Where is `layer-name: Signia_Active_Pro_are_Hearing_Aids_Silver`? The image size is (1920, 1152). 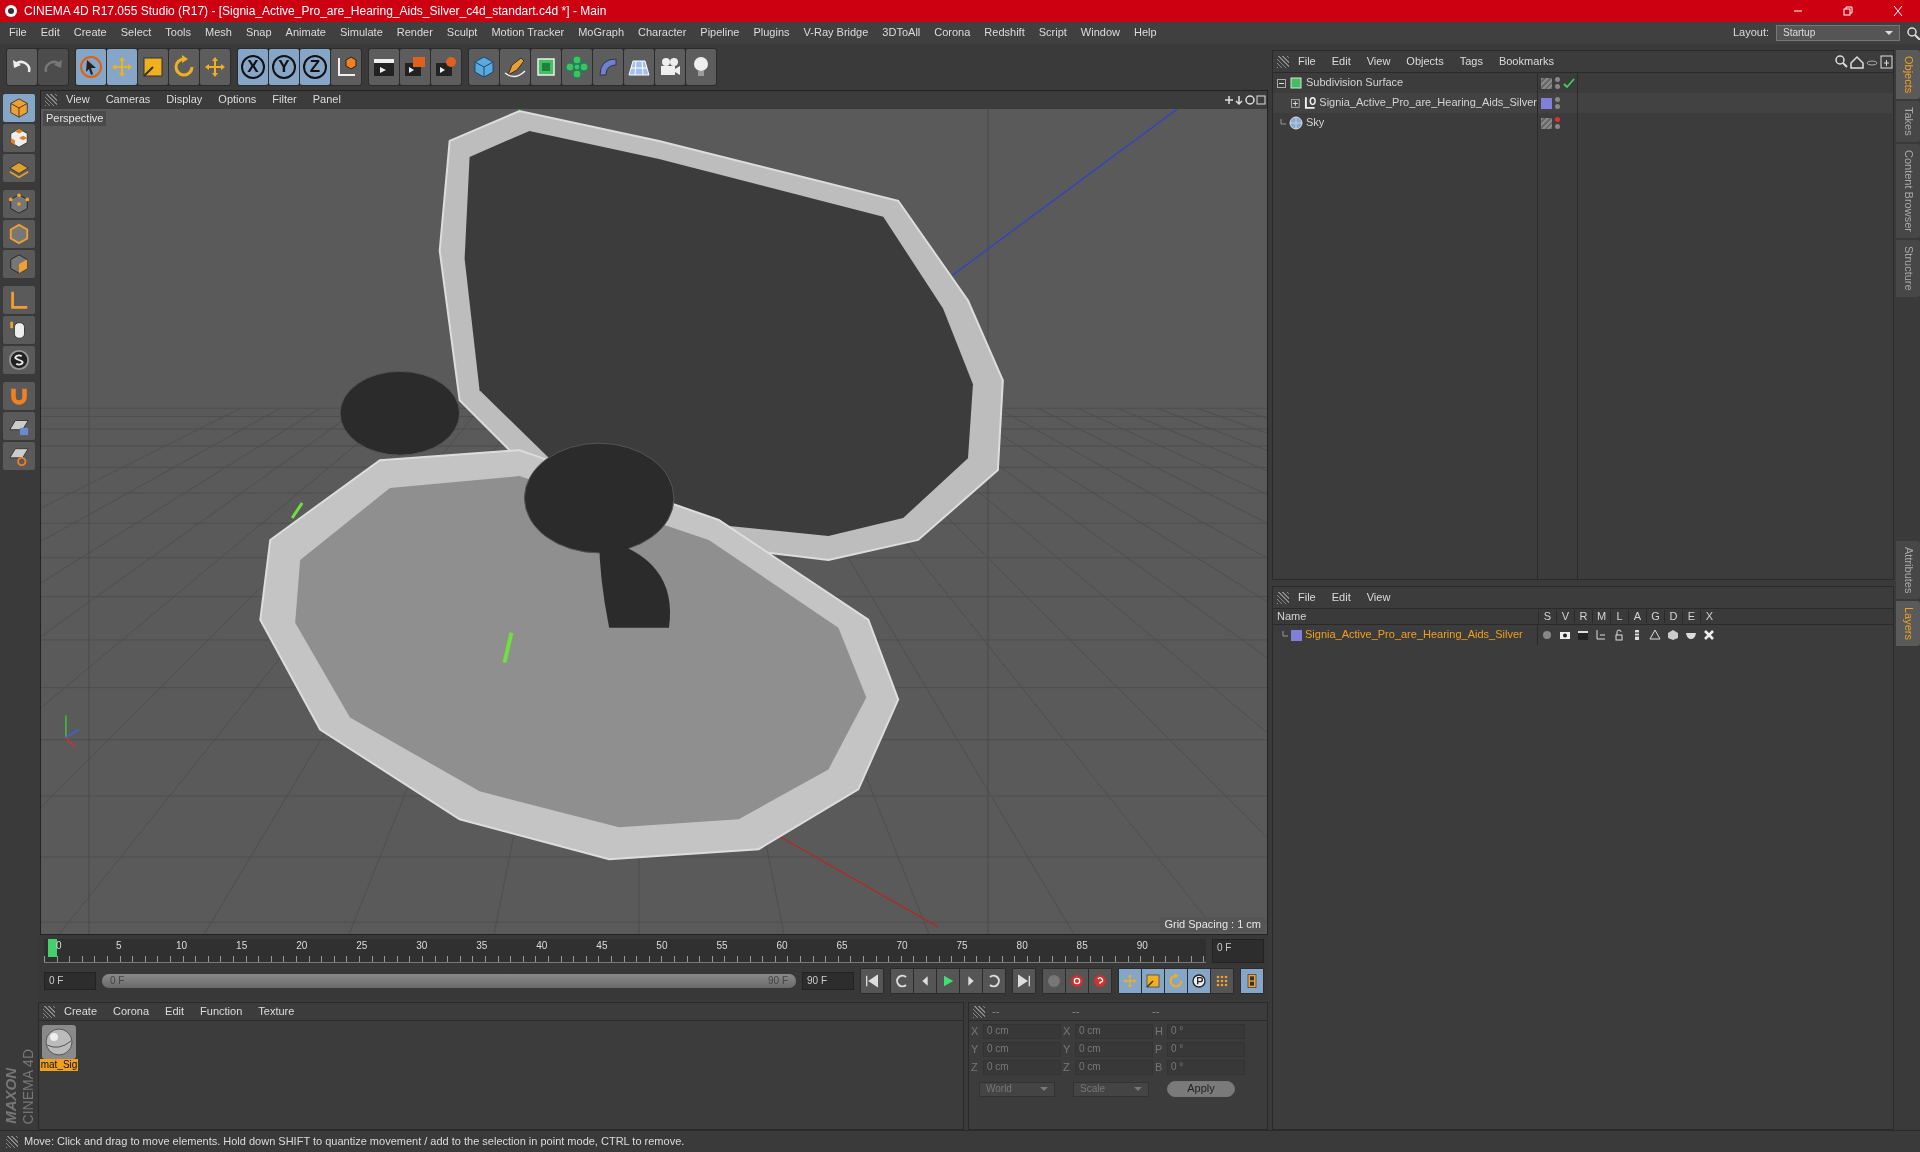
layer-name: Signia_Active_Pro_are_Hearing_Aids_Silver is located at coordinates (1414, 635).